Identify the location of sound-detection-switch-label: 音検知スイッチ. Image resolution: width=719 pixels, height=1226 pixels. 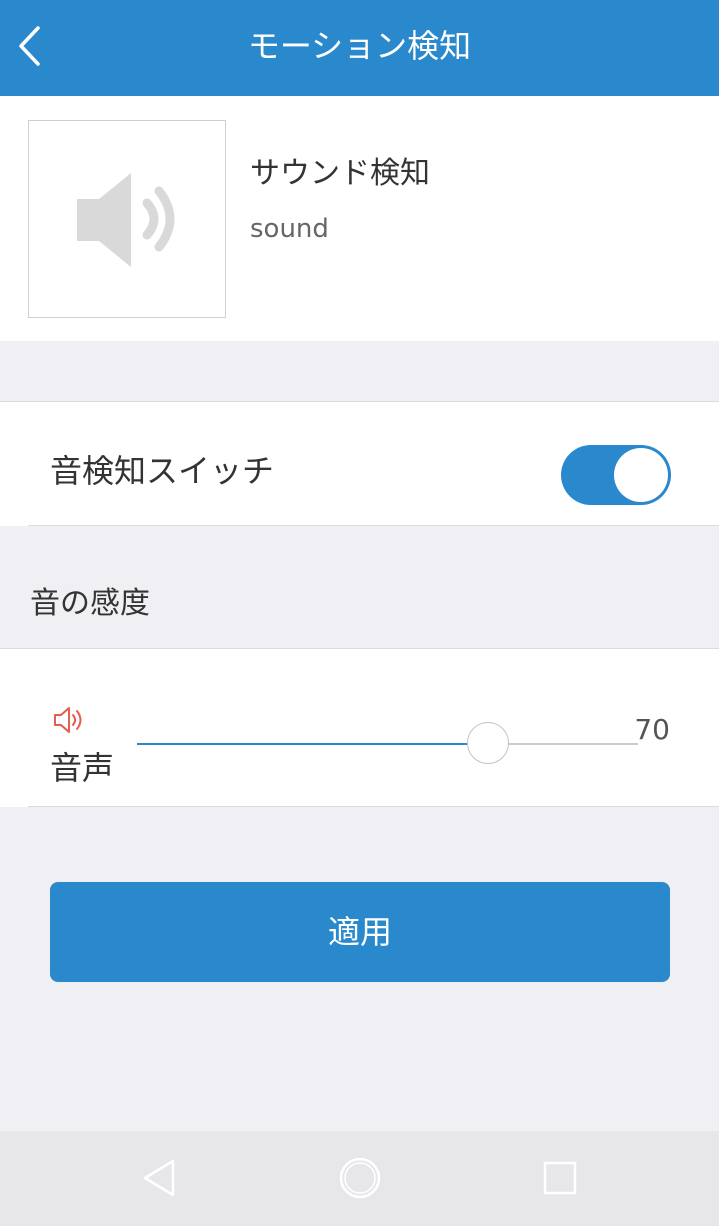
(162, 471).